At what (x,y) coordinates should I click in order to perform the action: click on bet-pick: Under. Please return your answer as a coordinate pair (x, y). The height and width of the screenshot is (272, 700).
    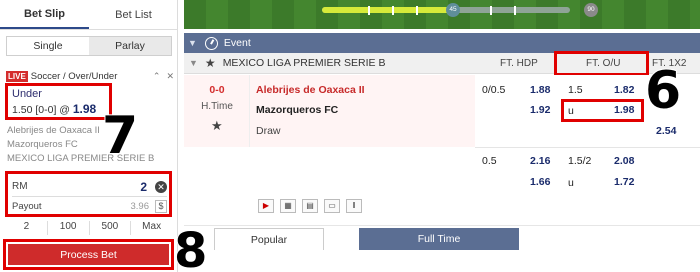
    Looking at the image, I should click on (27, 94).